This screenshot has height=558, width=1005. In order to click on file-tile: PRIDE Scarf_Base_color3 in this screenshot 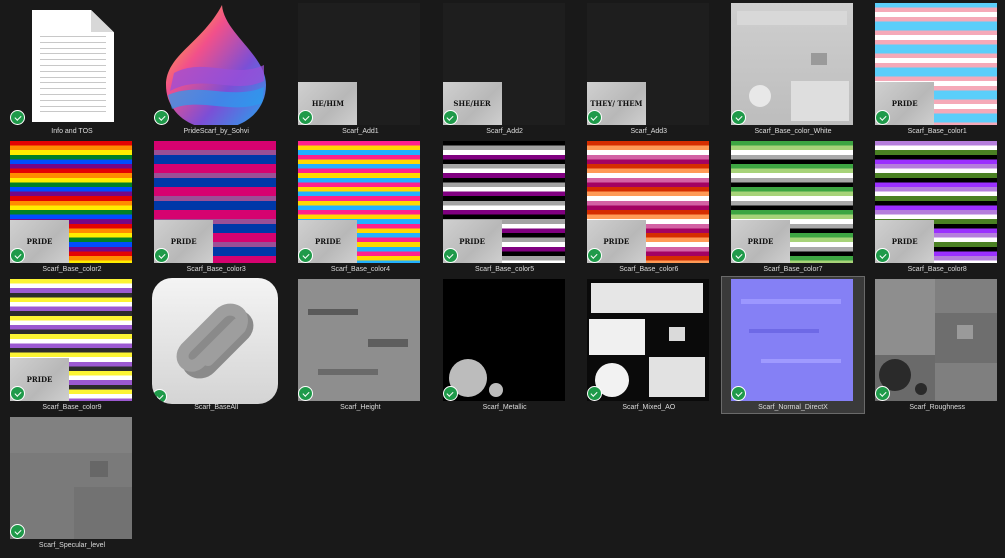, I will do `click(216, 207)`.